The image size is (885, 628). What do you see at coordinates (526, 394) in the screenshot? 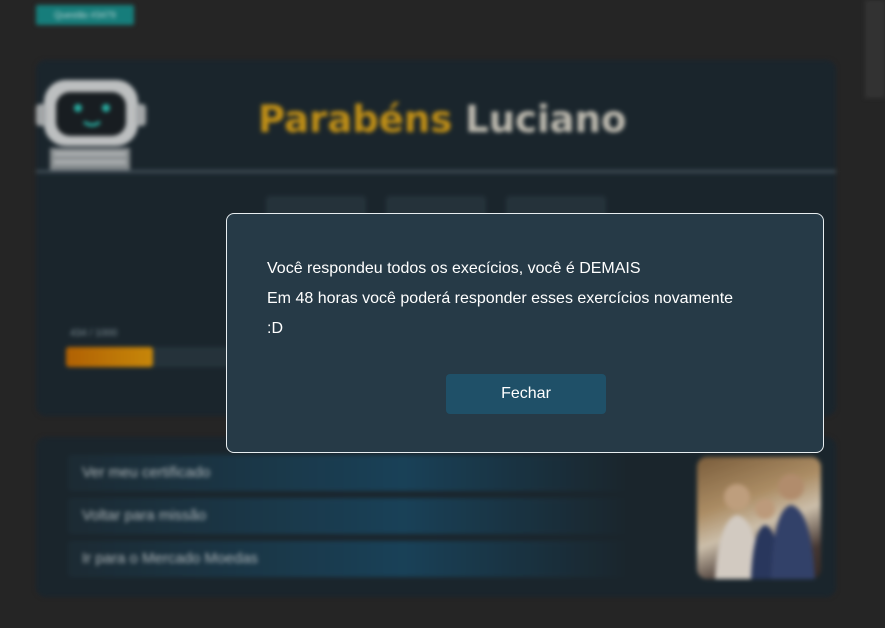
I see `close-button: Fechar` at bounding box center [526, 394].